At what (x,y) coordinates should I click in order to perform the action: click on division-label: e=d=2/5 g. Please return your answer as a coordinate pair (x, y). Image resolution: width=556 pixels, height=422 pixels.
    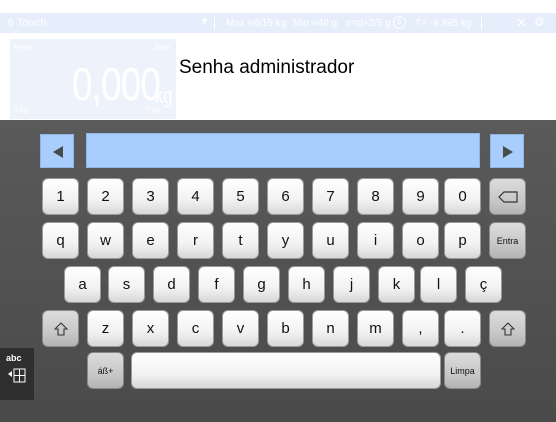
    Looking at the image, I should click on (369, 23).